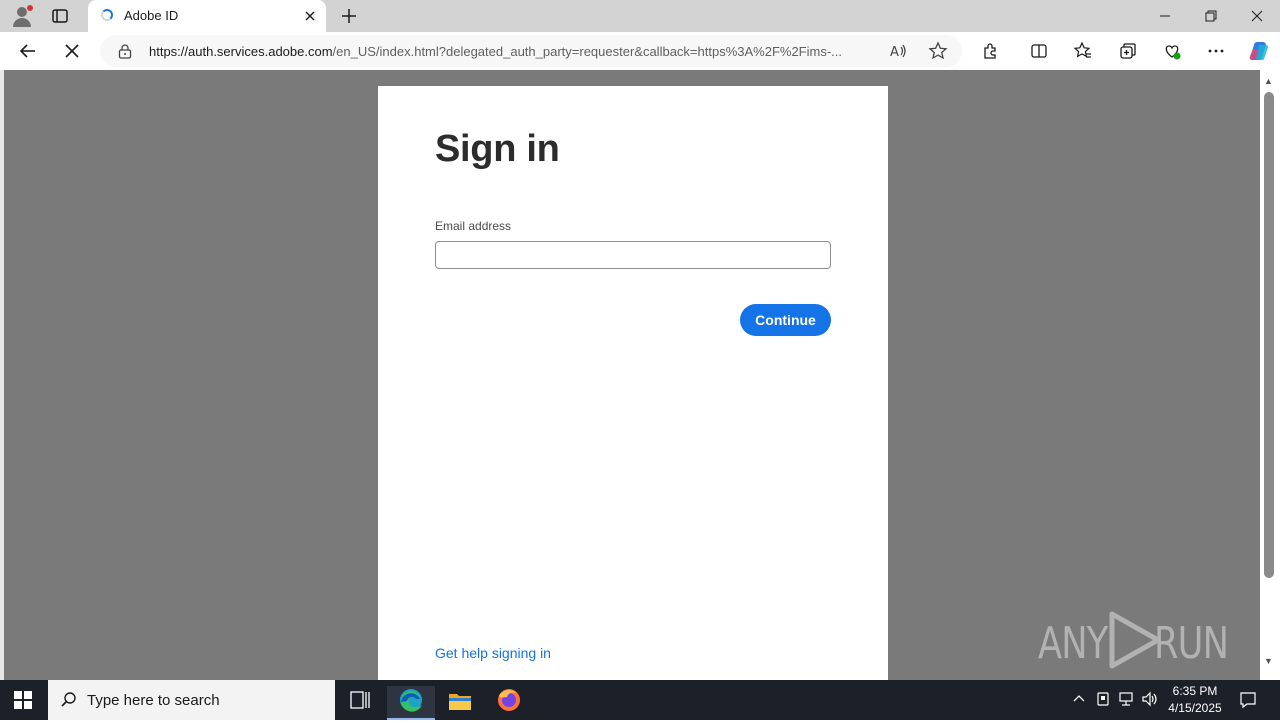 The width and height of the screenshot is (1280, 723). What do you see at coordinates (1165, 16) in the screenshot?
I see `minimize-icon` at bounding box center [1165, 16].